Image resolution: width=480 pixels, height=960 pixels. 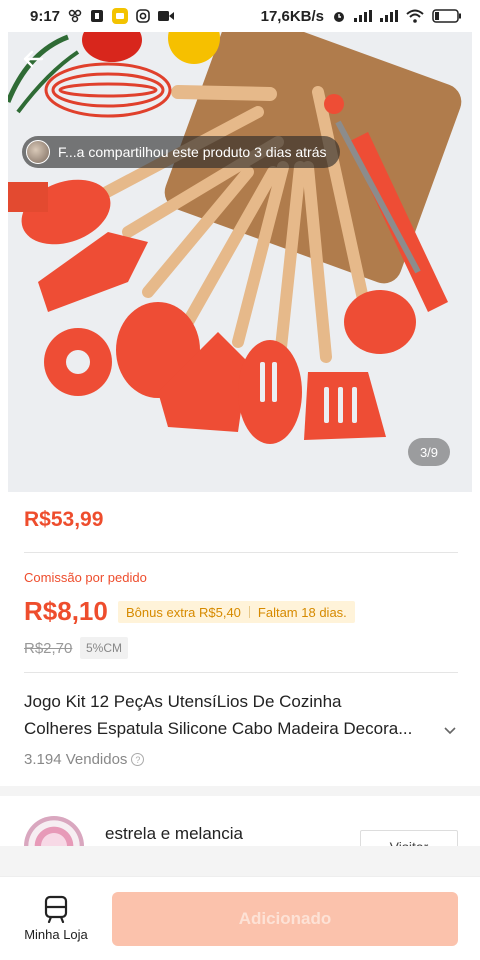 I want to click on hub-icon, so click(x=75, y=16).